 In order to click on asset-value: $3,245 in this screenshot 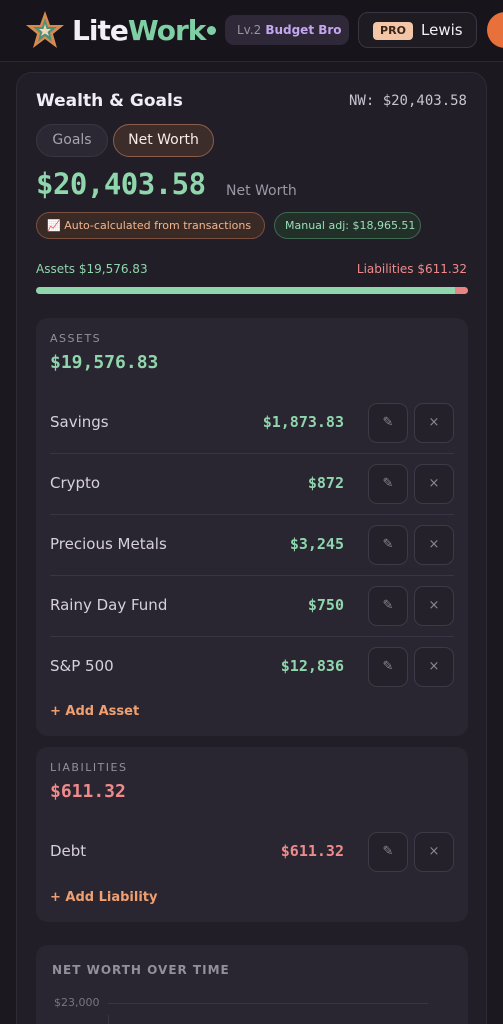, I will do `click(316, 544)`.